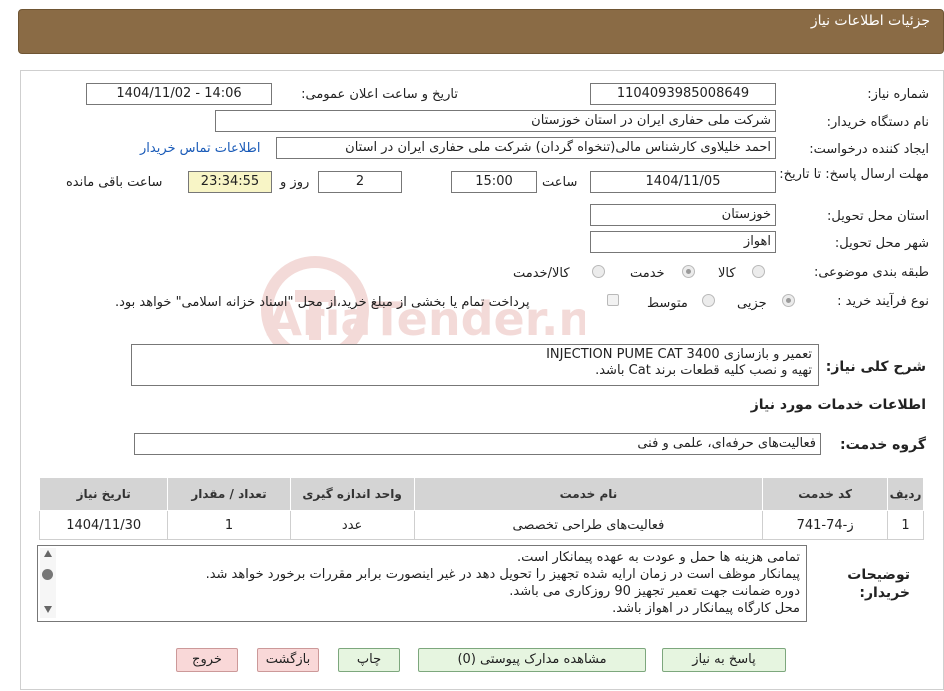  Describe the element at coordinates (881, 243) in the screenshot. I see `city-label: شهر محل تحویل:` at that location.